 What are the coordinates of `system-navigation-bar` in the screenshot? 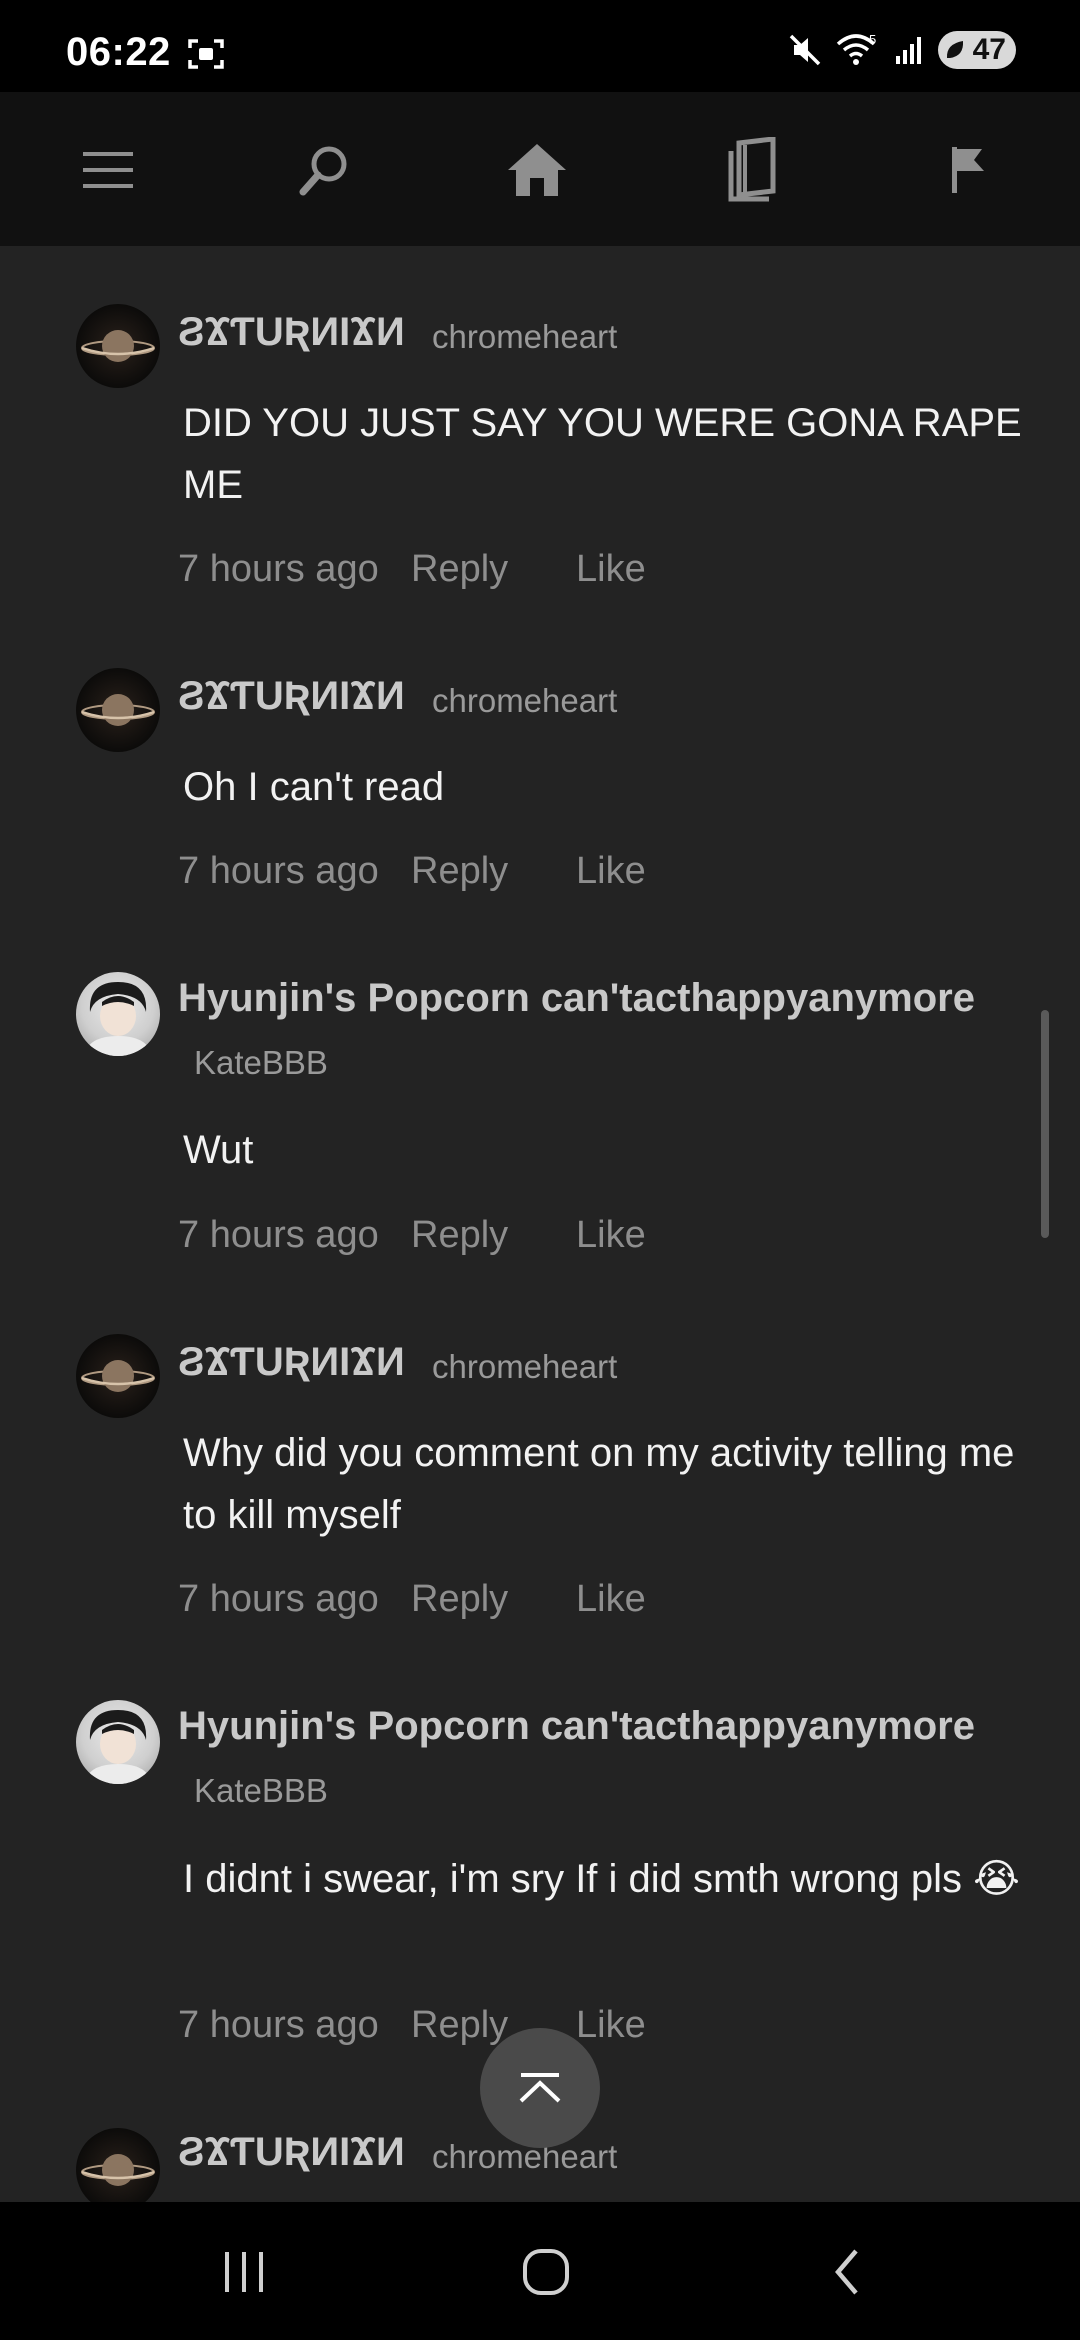 It's located at (540, 2271).